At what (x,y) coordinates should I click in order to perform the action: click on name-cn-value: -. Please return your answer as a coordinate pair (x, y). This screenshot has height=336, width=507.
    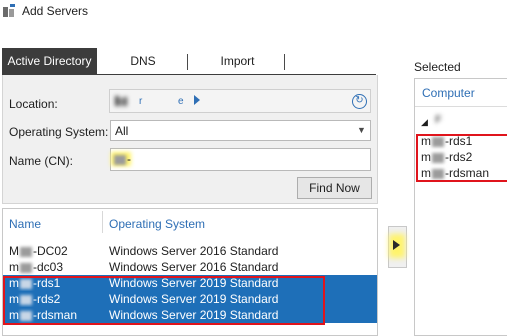
    Looking at the image, I should click on (122, 159).